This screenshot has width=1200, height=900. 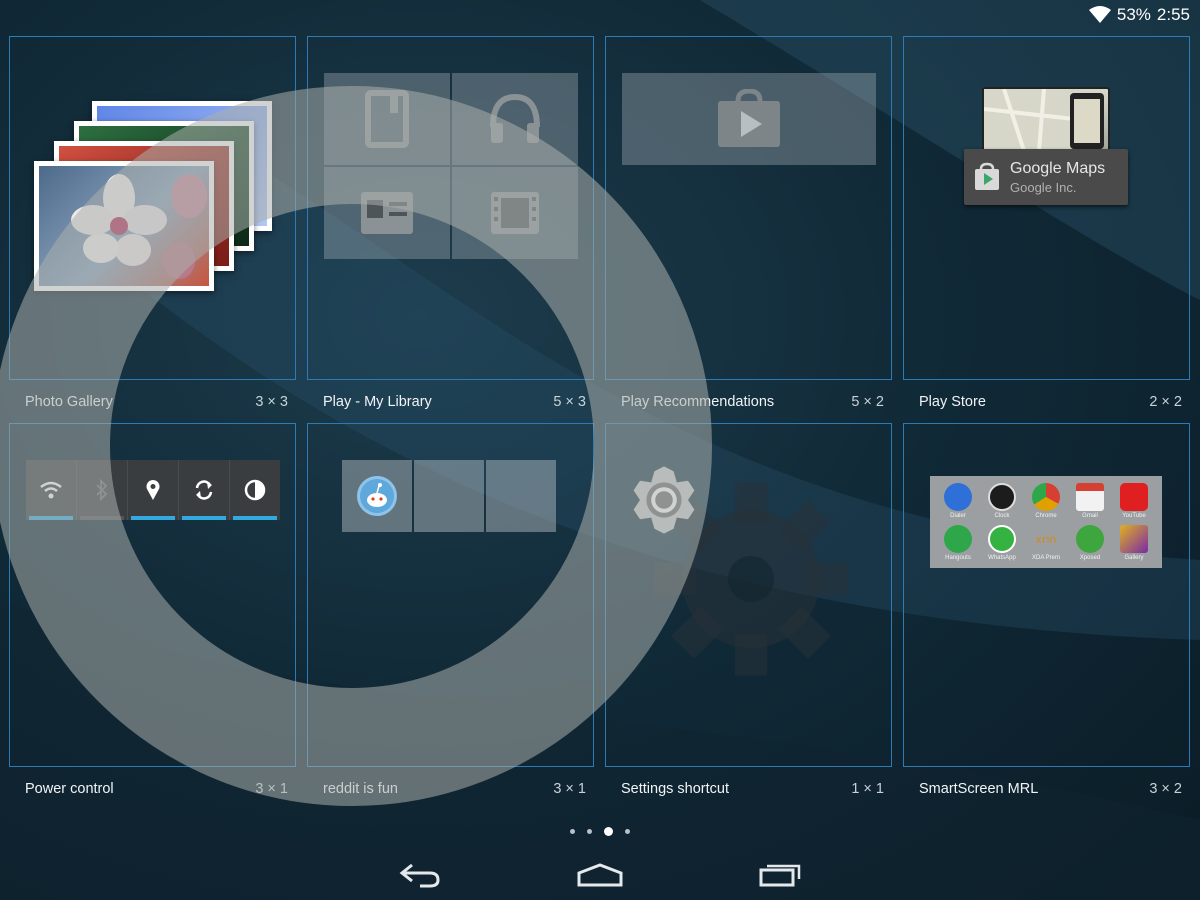 I want to click on app-name: Google Maps, so click(x=1058, y=168).